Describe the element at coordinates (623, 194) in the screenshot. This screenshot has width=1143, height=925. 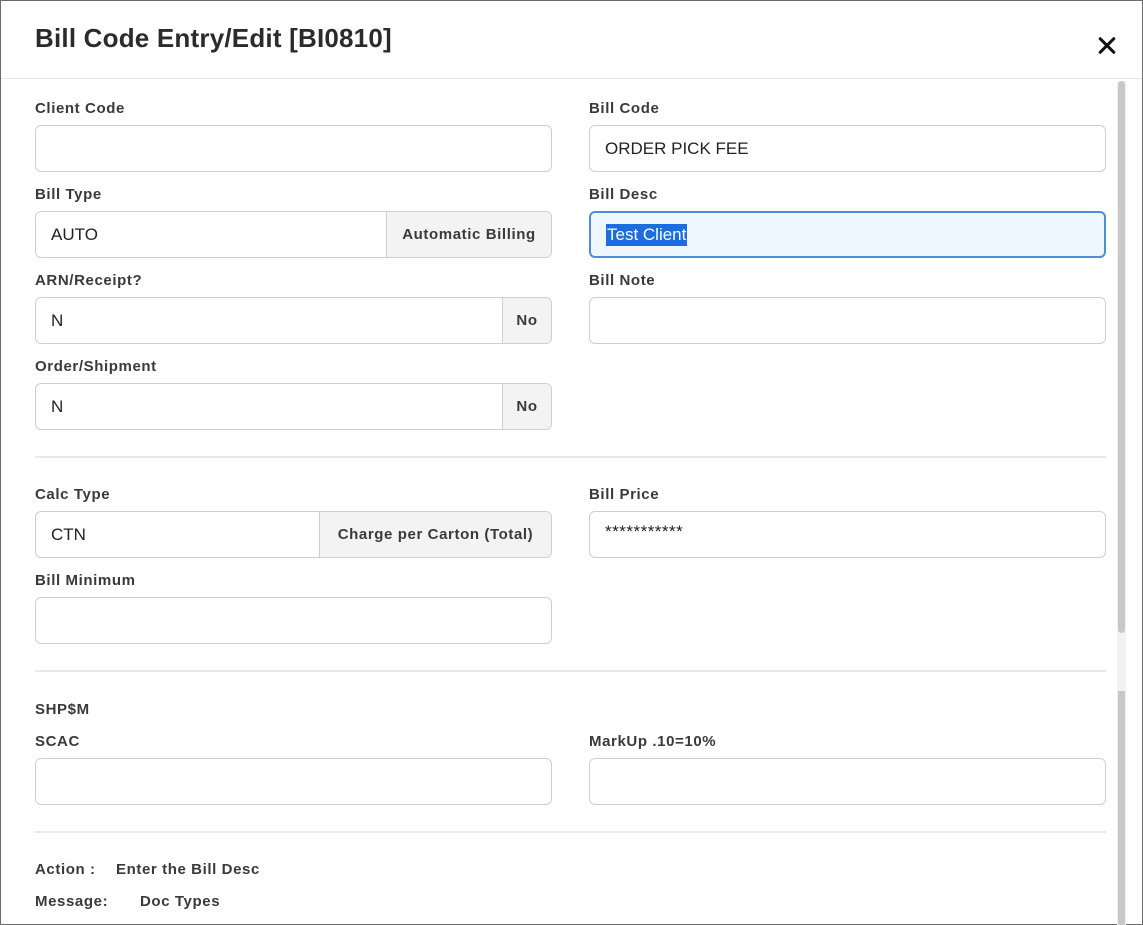
I see `bill-desc-label: Bill Desc` at that location.